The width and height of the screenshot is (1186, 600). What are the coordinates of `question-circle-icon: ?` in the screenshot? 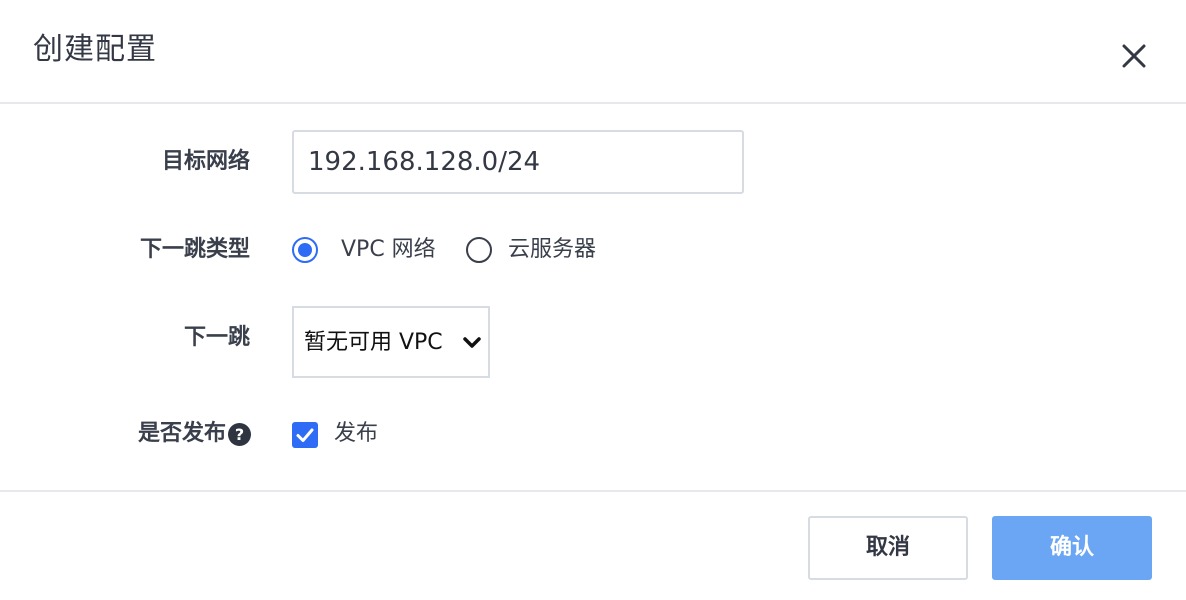 It's located at (239, 434).